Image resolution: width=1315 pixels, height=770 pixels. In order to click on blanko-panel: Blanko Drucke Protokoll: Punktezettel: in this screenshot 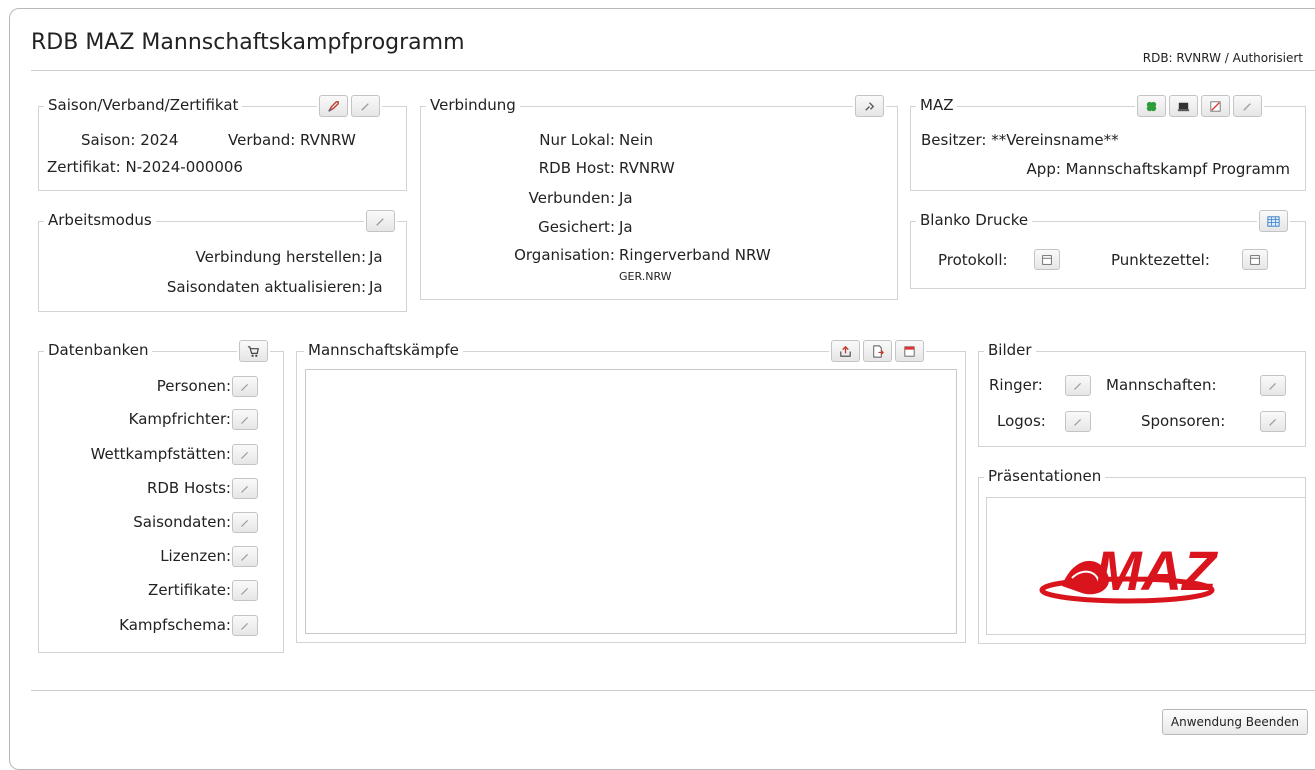, I will do `click(1108, 249)`.